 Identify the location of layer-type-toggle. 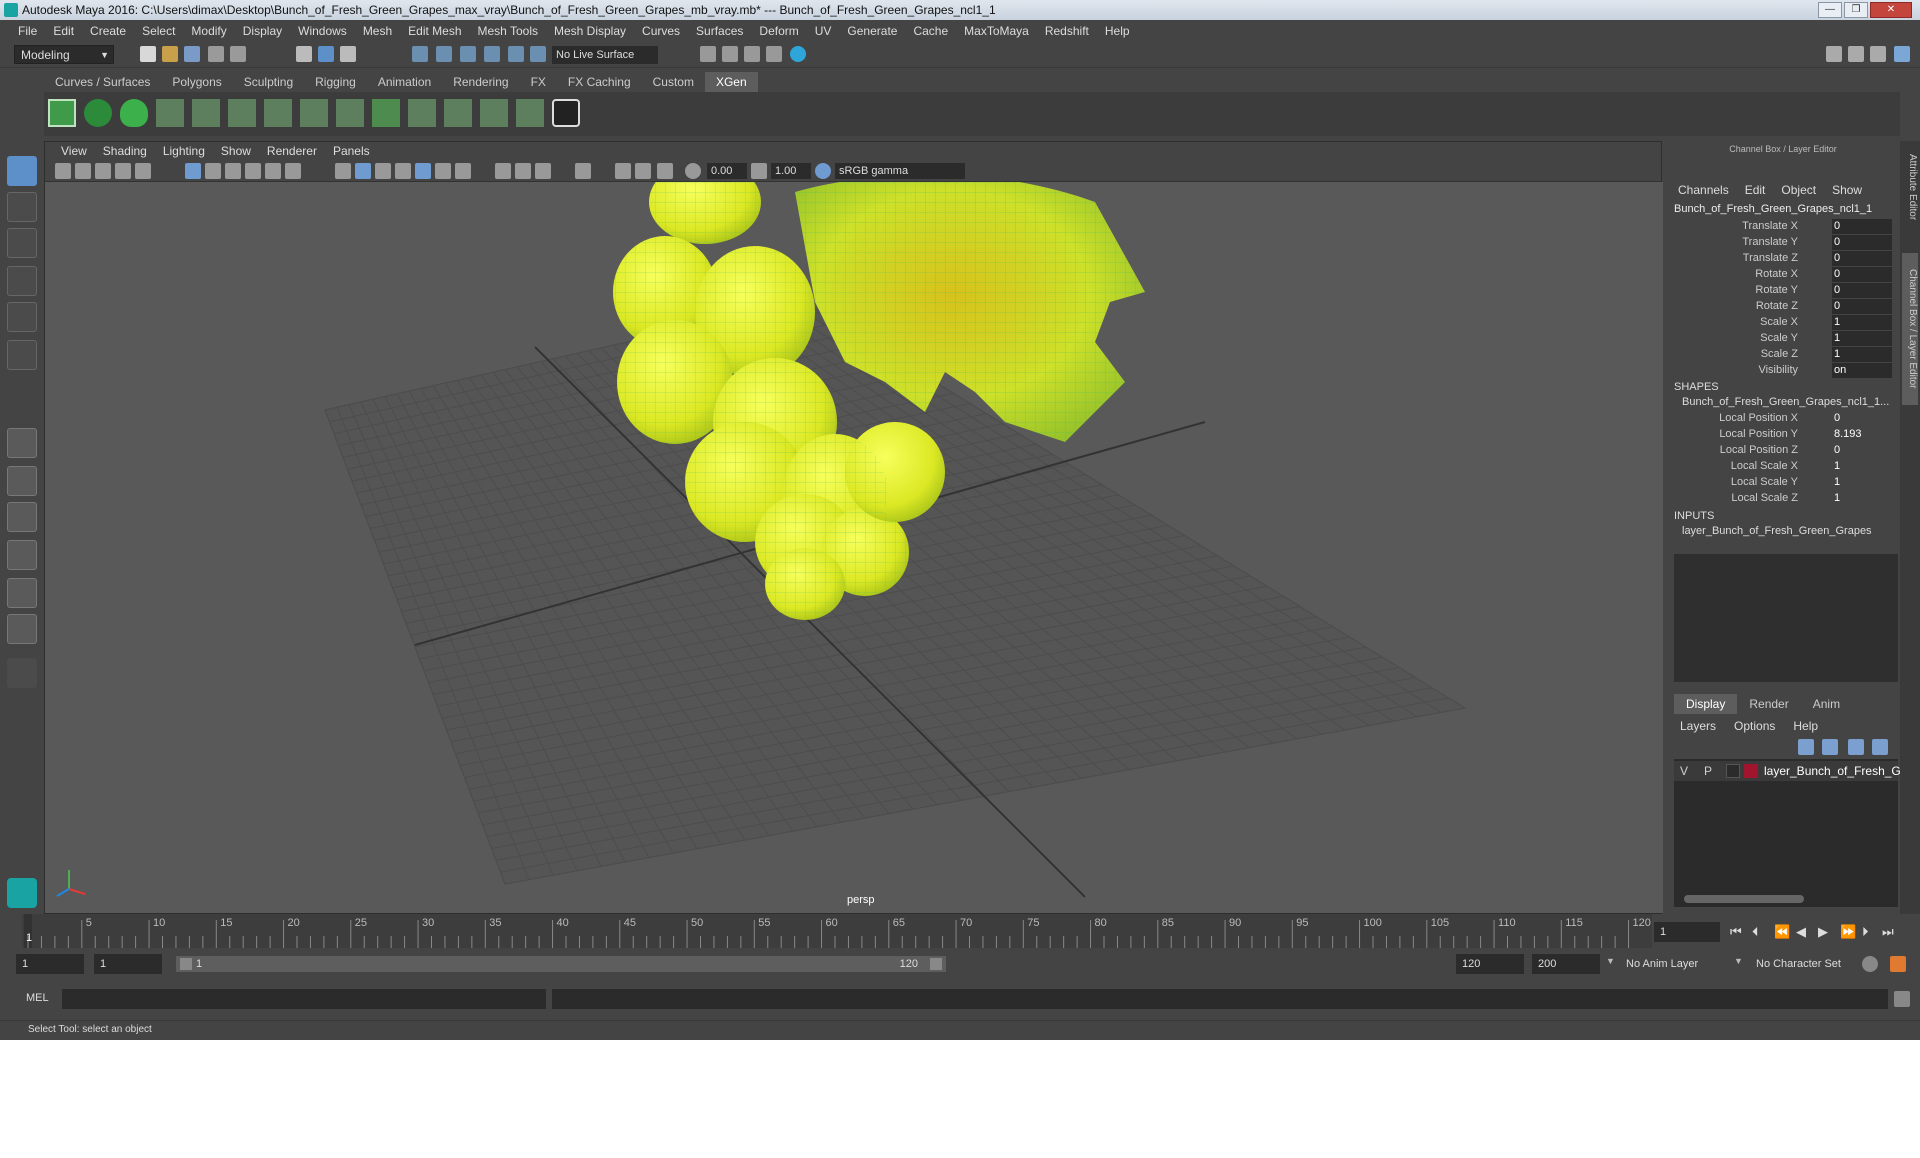
(1733, 771).